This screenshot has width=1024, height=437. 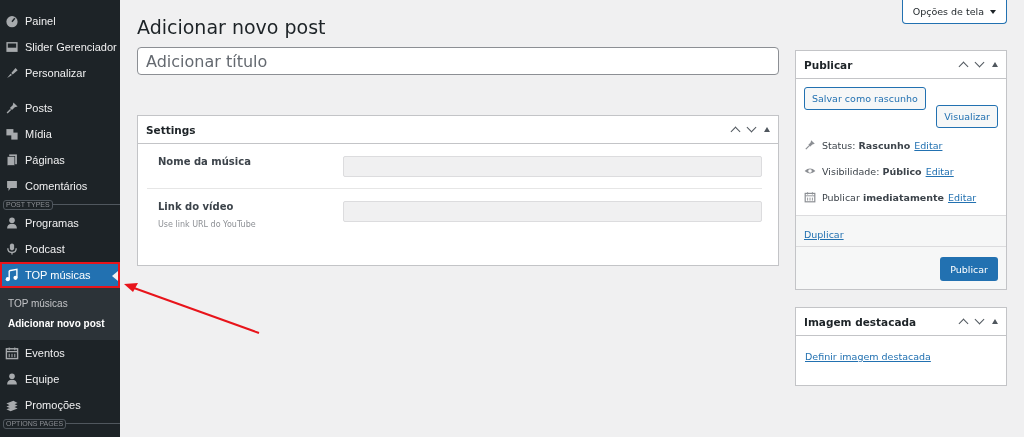 What do you see at coordinates (207, 224) in the screenshot?
I see `field-hint: Use link URL do YouTube` at bounding box center [207, 224].